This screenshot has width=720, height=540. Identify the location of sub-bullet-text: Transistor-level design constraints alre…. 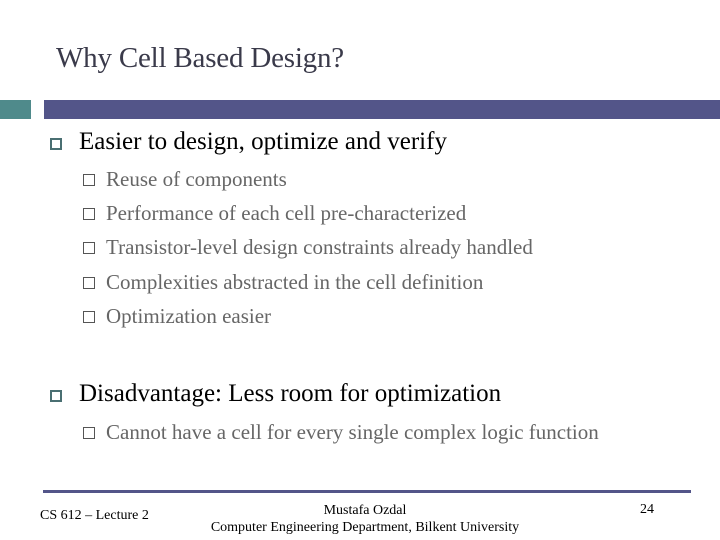
(319, 247).